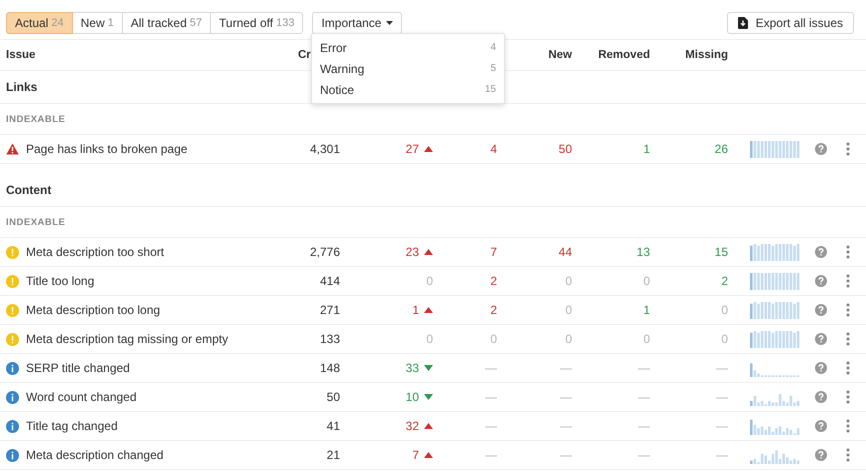 Image resolution: width=866 pixels, height=473 pixels. Describe the element at coordinates (408, 68) in the screenshot. I see `menu-item: Warning 5` at that location.